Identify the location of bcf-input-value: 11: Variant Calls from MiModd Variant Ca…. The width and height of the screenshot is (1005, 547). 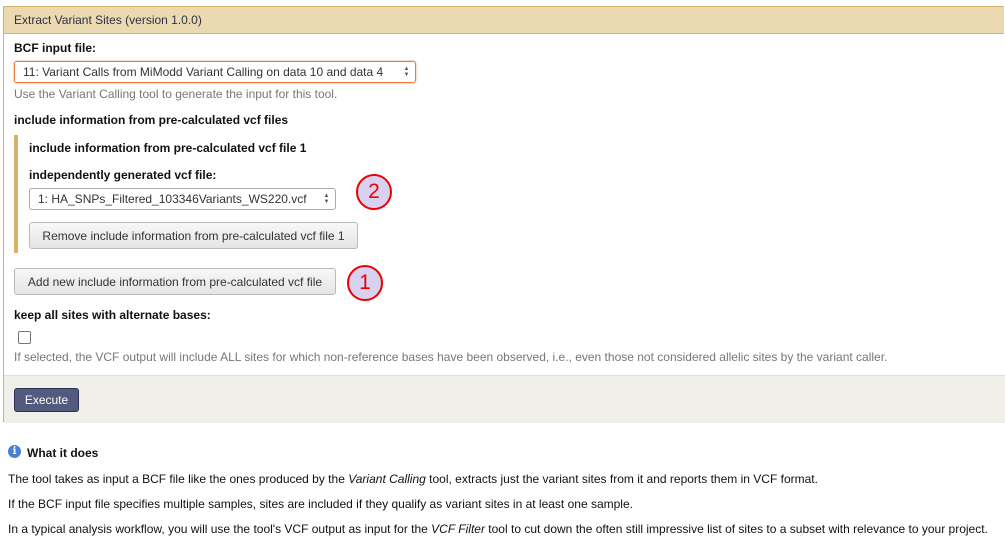
(203, 72).